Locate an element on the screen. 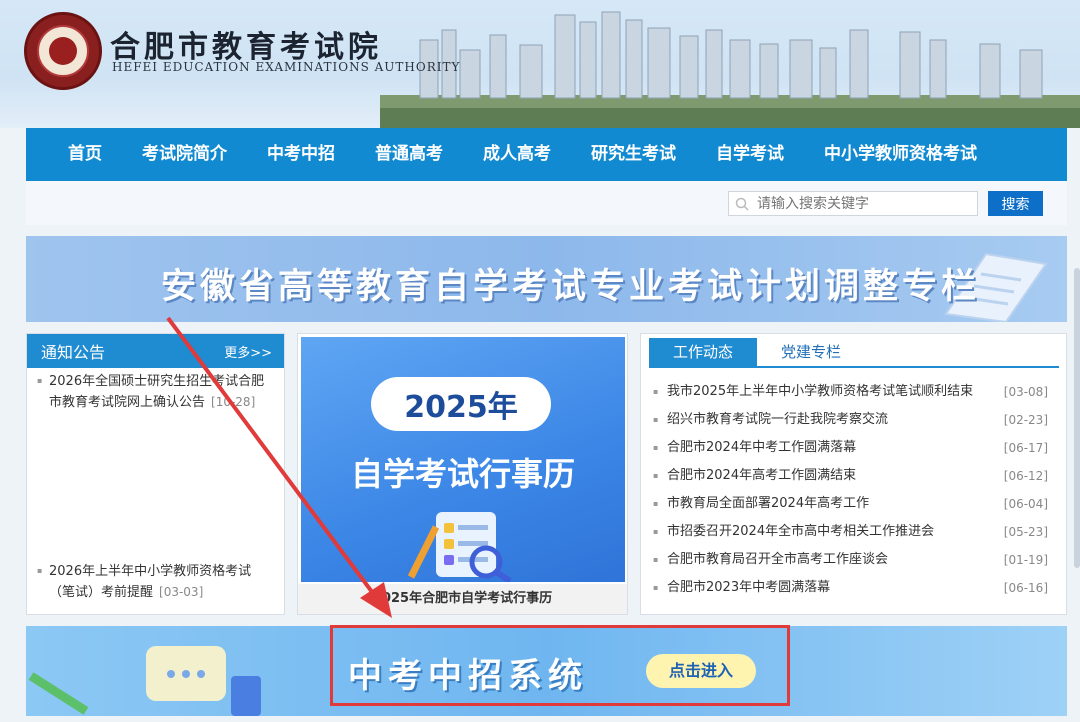 The height and width of the screenshot is (722, 1080). news-item-text: 合肥市2024年中考工作圆满落幕 is located at coordinates (762, 447).